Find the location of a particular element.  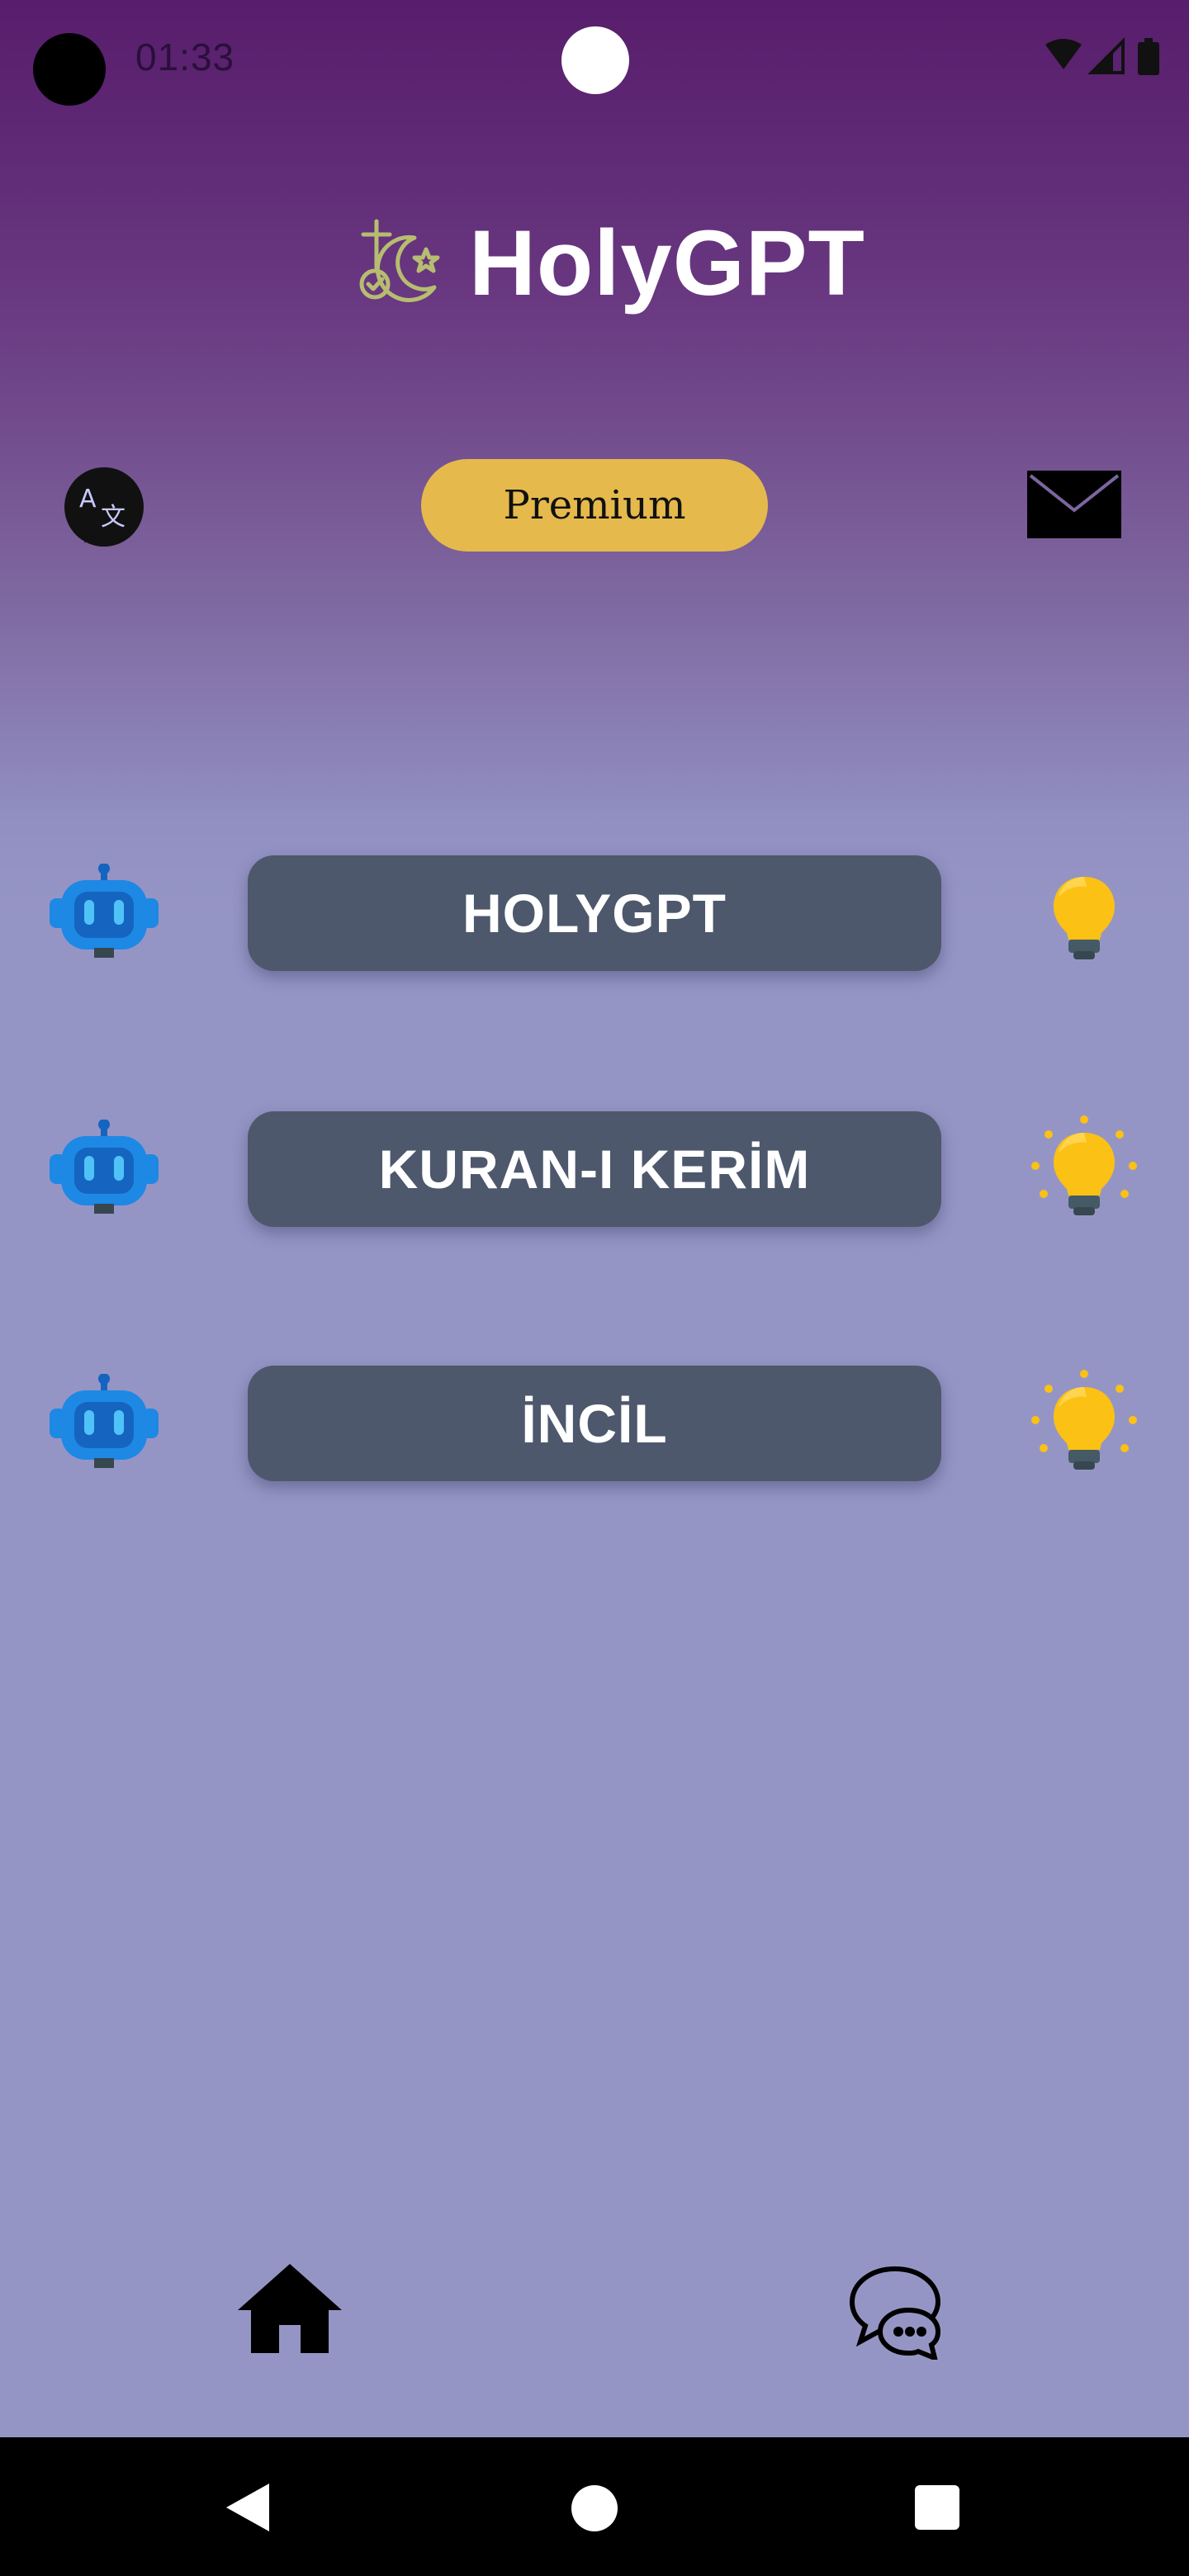

svg-text: 文 is located at coordinates (113, 517).